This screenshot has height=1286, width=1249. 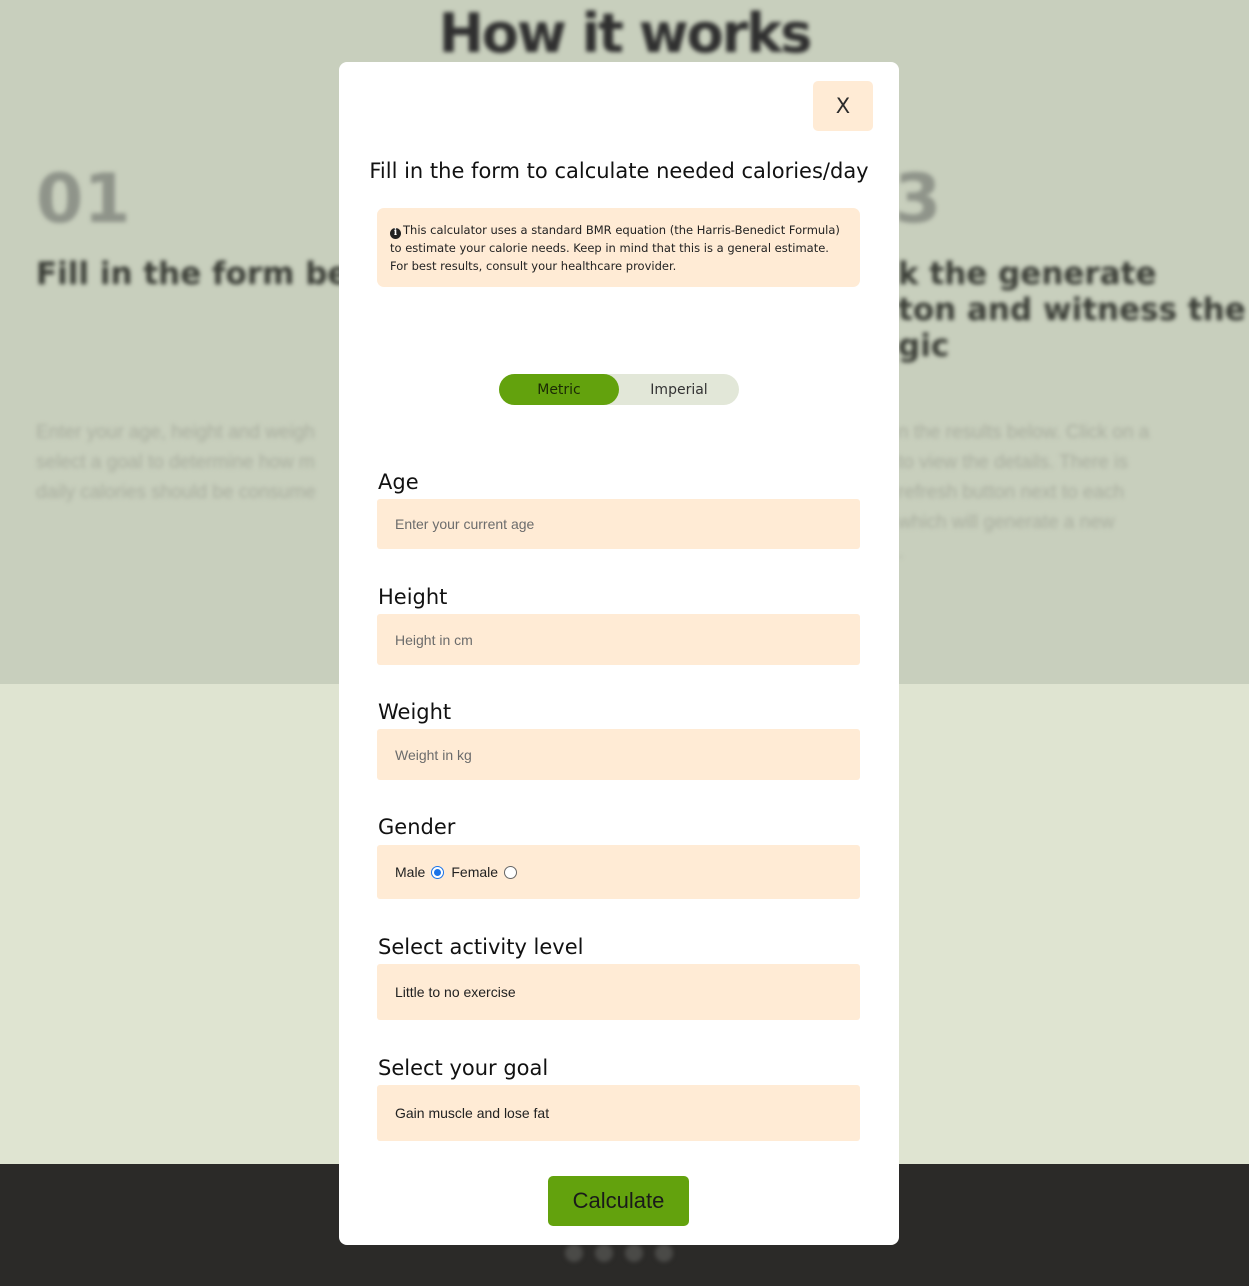 What do you see at coordinates (918, 199) in the screenshot?
I see `step-number-3: 3` at bounding box center [918, 199].